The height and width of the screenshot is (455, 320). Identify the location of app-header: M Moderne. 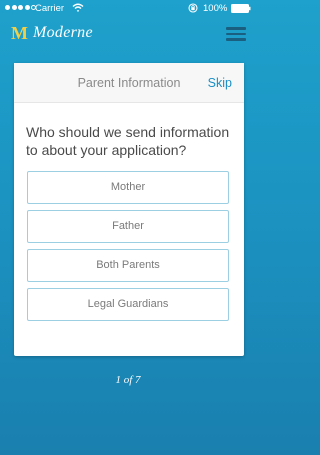
(128, 35).